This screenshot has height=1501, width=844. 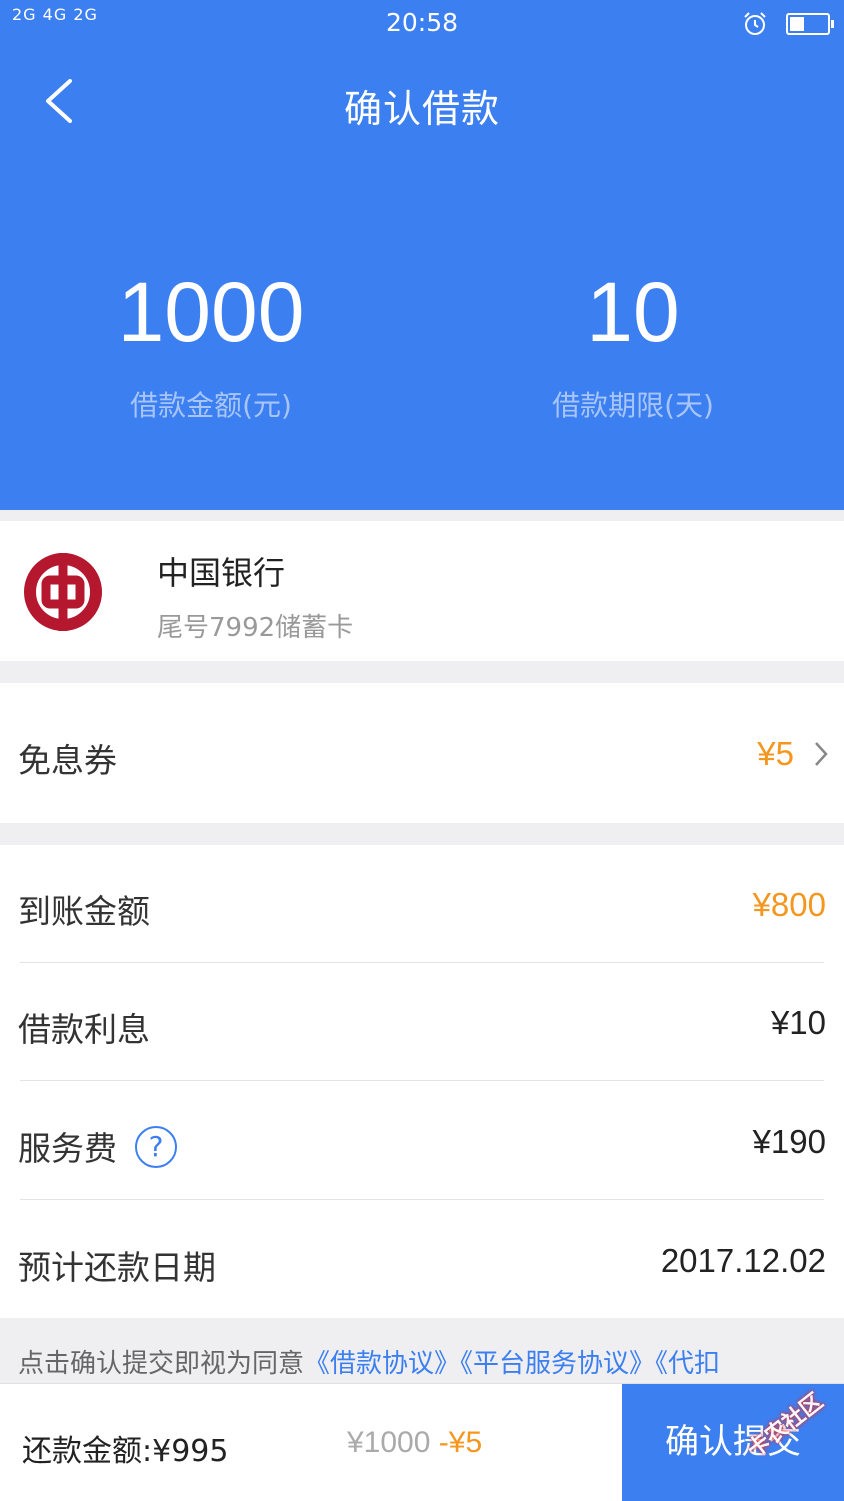 What do you see at coordinates (389, 1442) in the screenshot?
I see `calc-base: ¥1000` at bounding box center [389, 1442].